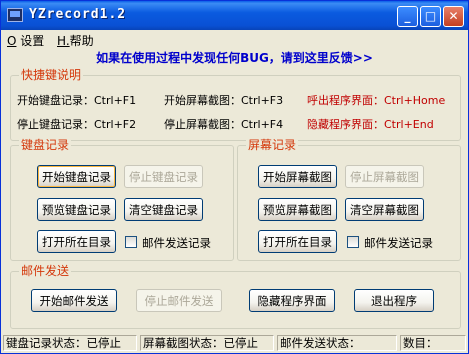  I want to click on preview-screen-button: 预览屏幕截图, so click(297, 209).